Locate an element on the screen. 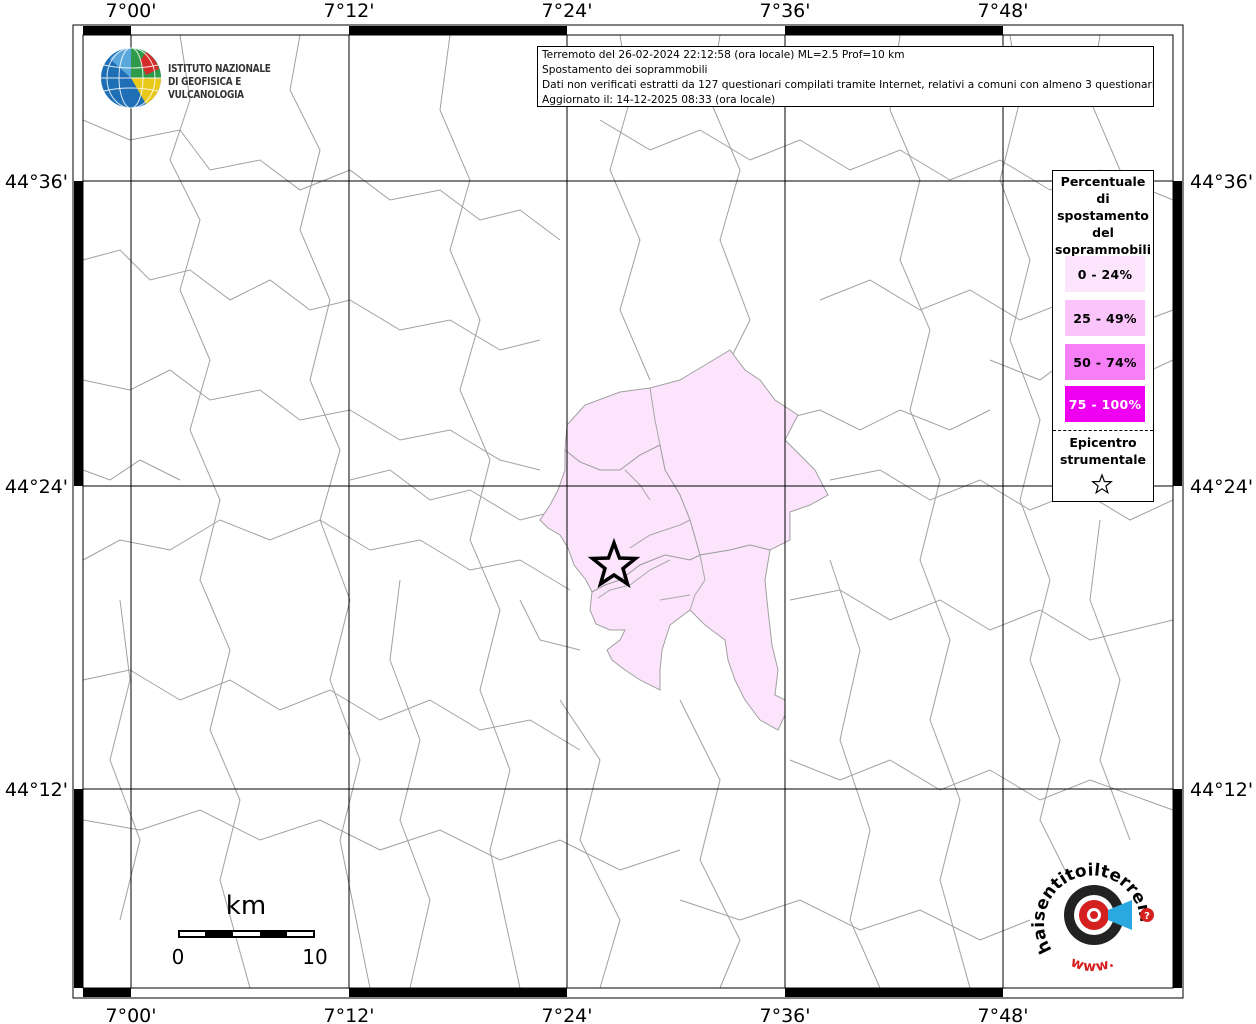 The height and width of the screenshot is (1024, 1256). lon-label-top: 7°24' is located at coordinates (567, 11).